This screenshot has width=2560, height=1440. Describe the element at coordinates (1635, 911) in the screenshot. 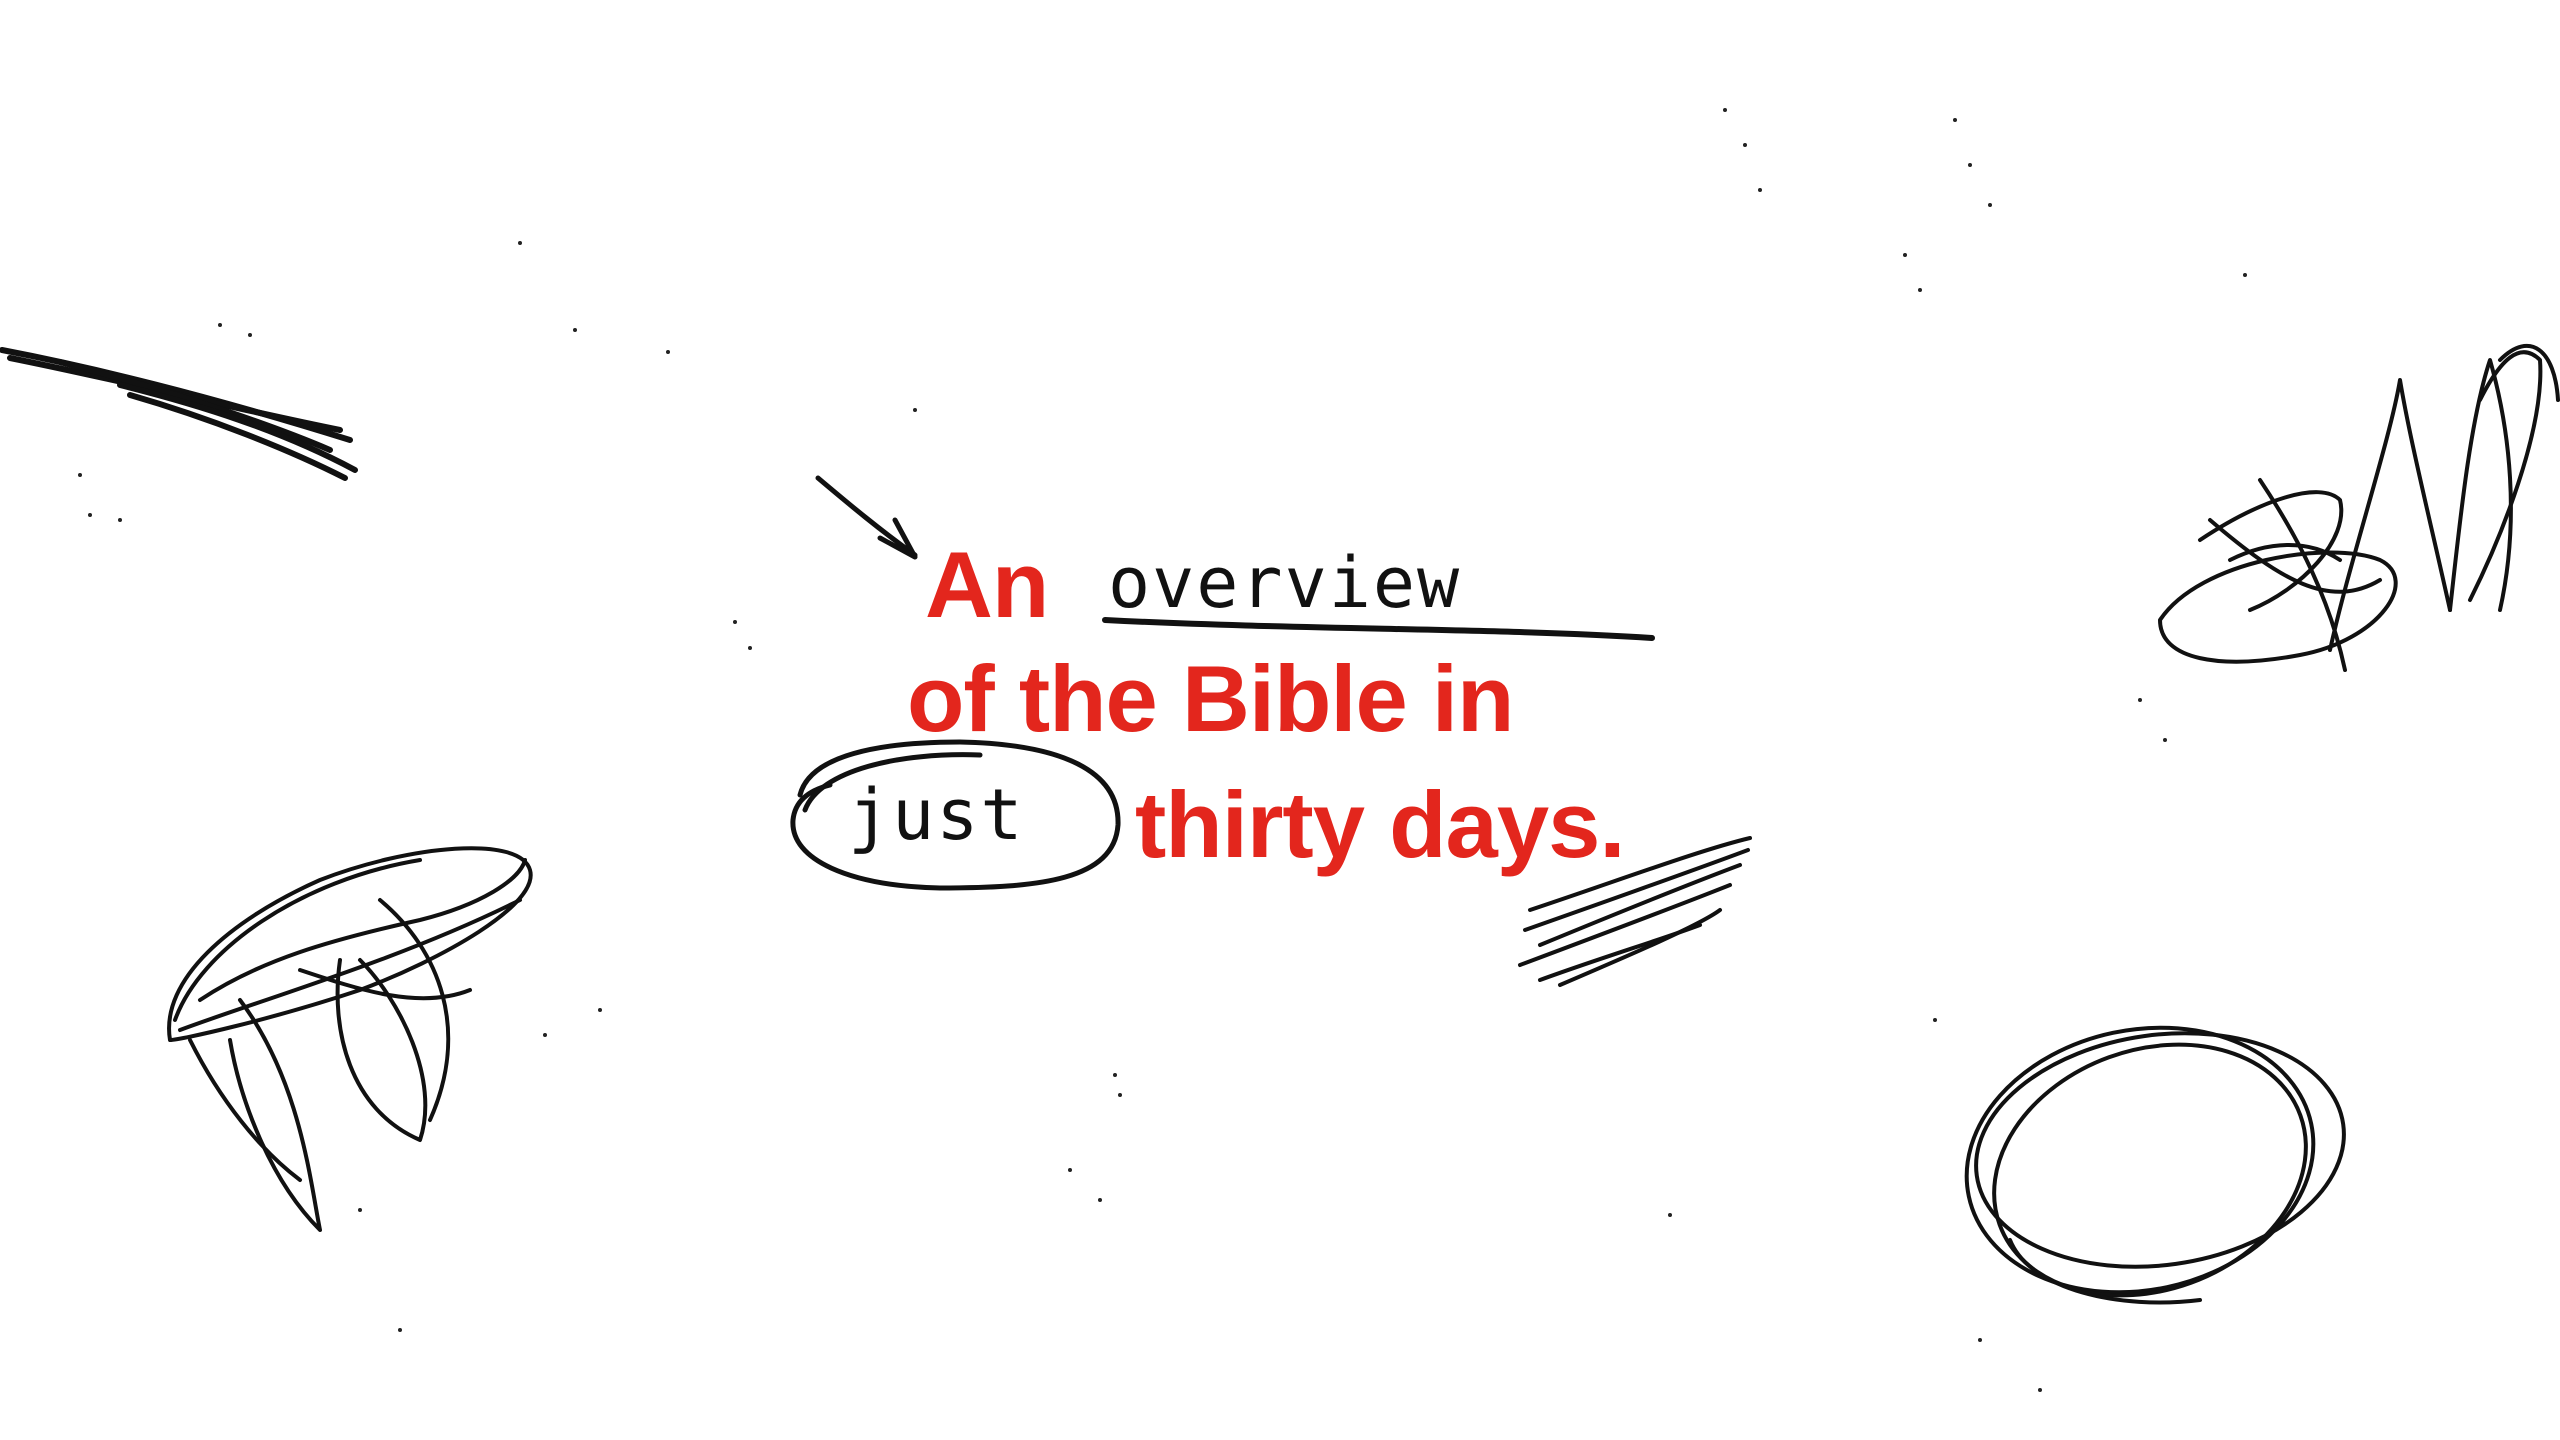

I see `hatch-scribble` at that location.